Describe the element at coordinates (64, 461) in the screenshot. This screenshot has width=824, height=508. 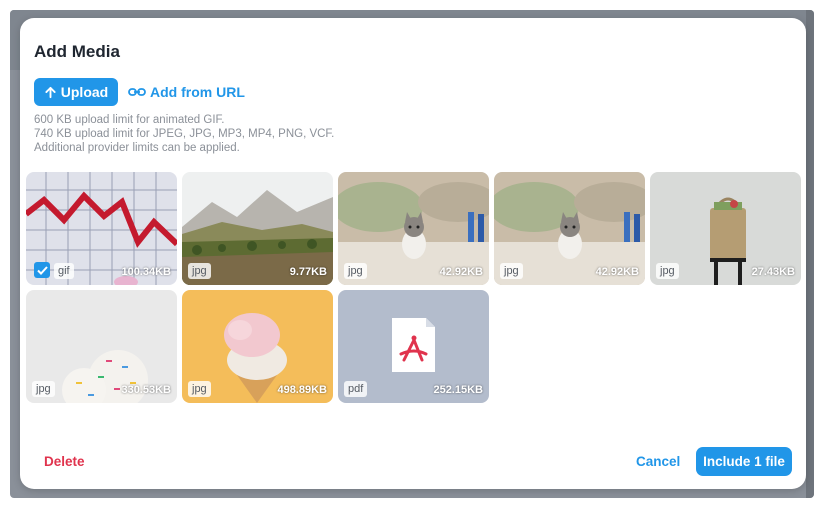
I see `delete-button: Delete` at that location.